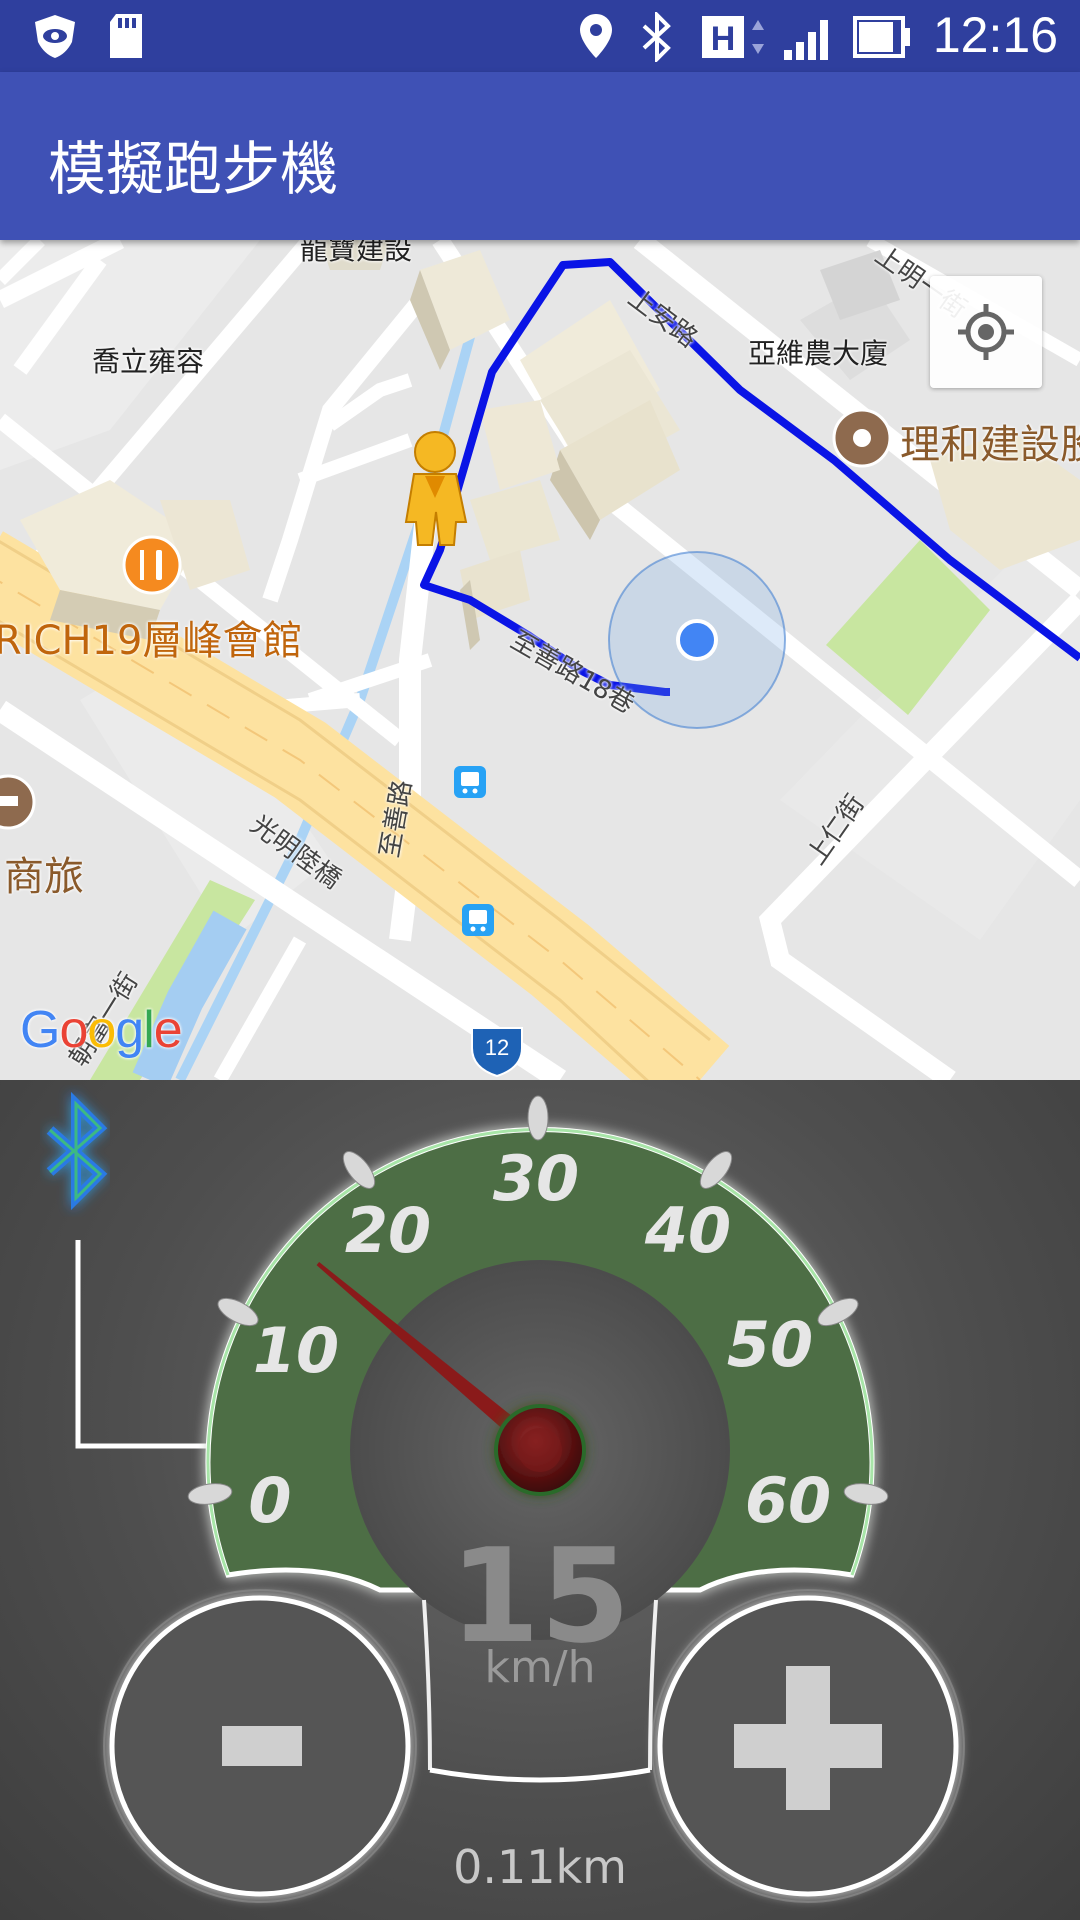 The width and height of the screenshot is (1080, 1920). What do you see at coordinates (143, 1344) in the screenshot?
I see `connector-line` at bounding box center [143, 1344].